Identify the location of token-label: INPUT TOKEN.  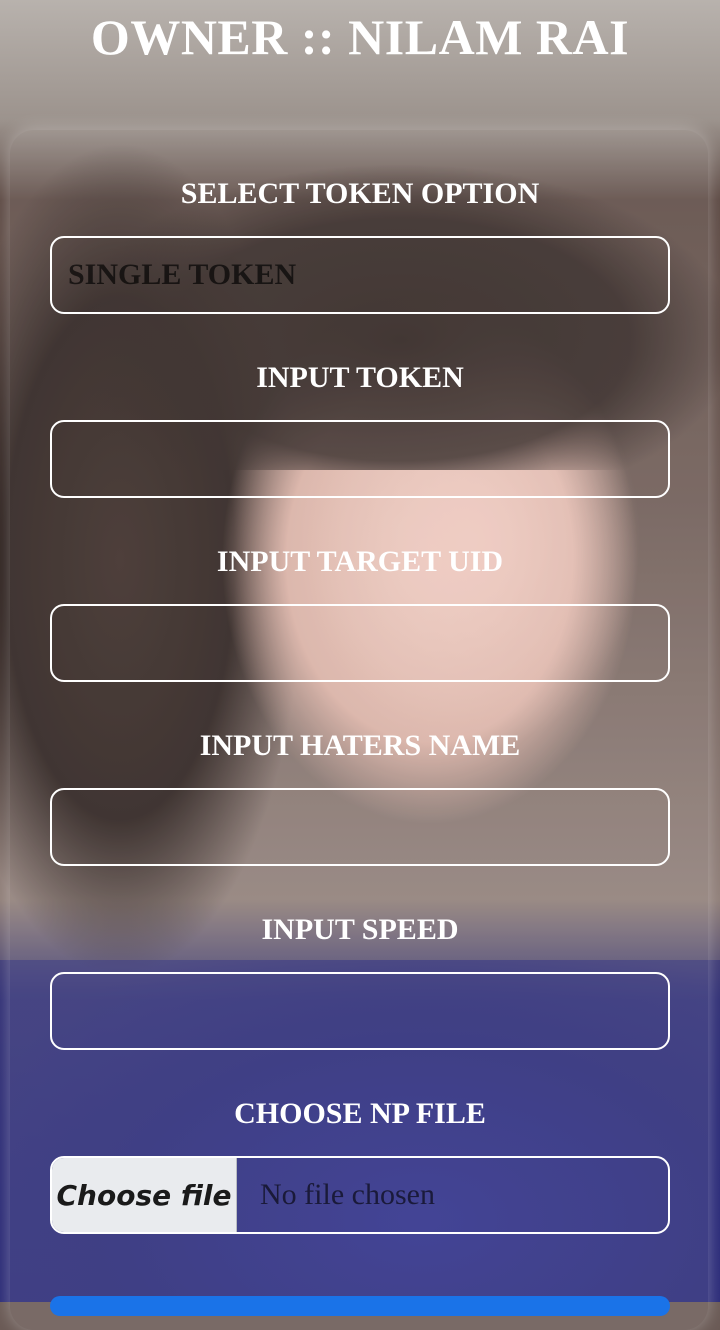
(360, 377).